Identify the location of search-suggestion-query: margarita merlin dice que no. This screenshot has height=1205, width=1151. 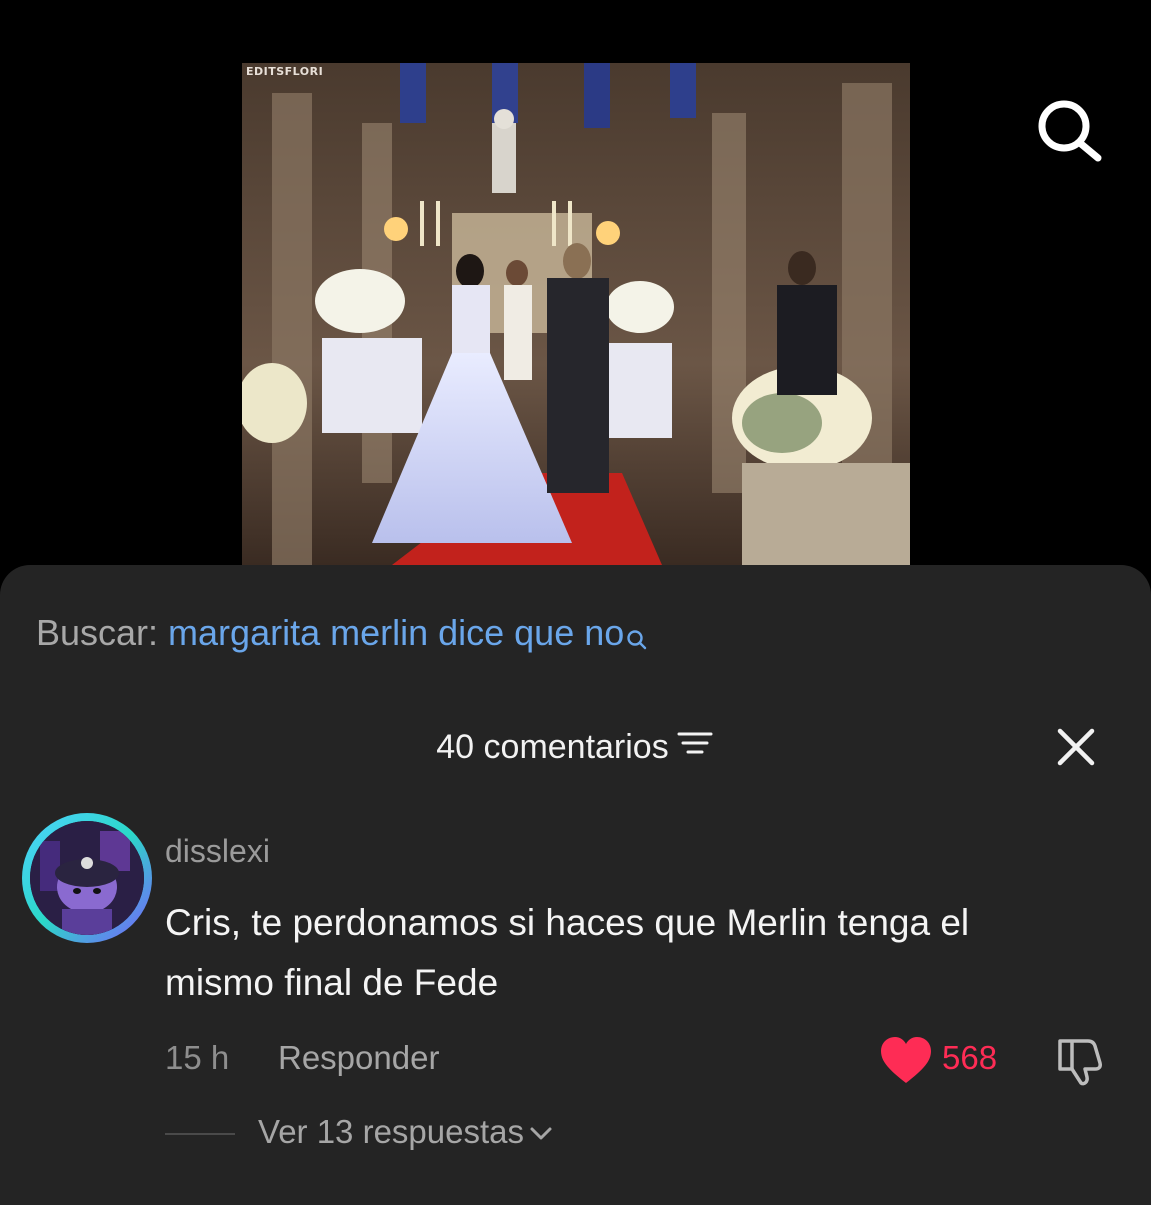
(396, 632).